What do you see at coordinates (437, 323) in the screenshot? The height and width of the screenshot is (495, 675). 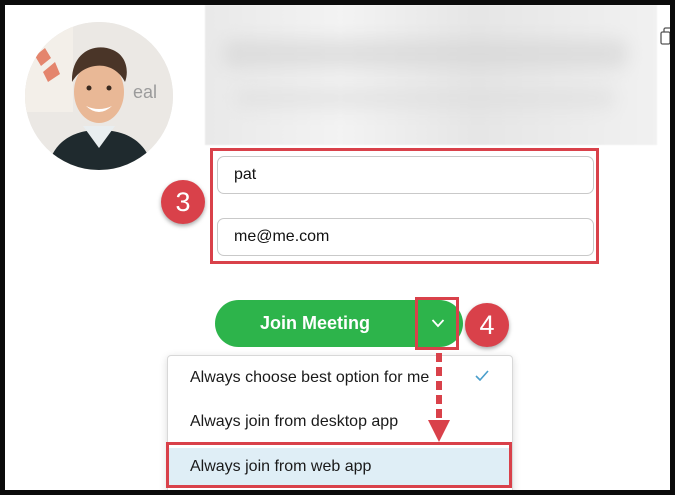 I see `step4-highlight-box` at bounding box center [437, 323].